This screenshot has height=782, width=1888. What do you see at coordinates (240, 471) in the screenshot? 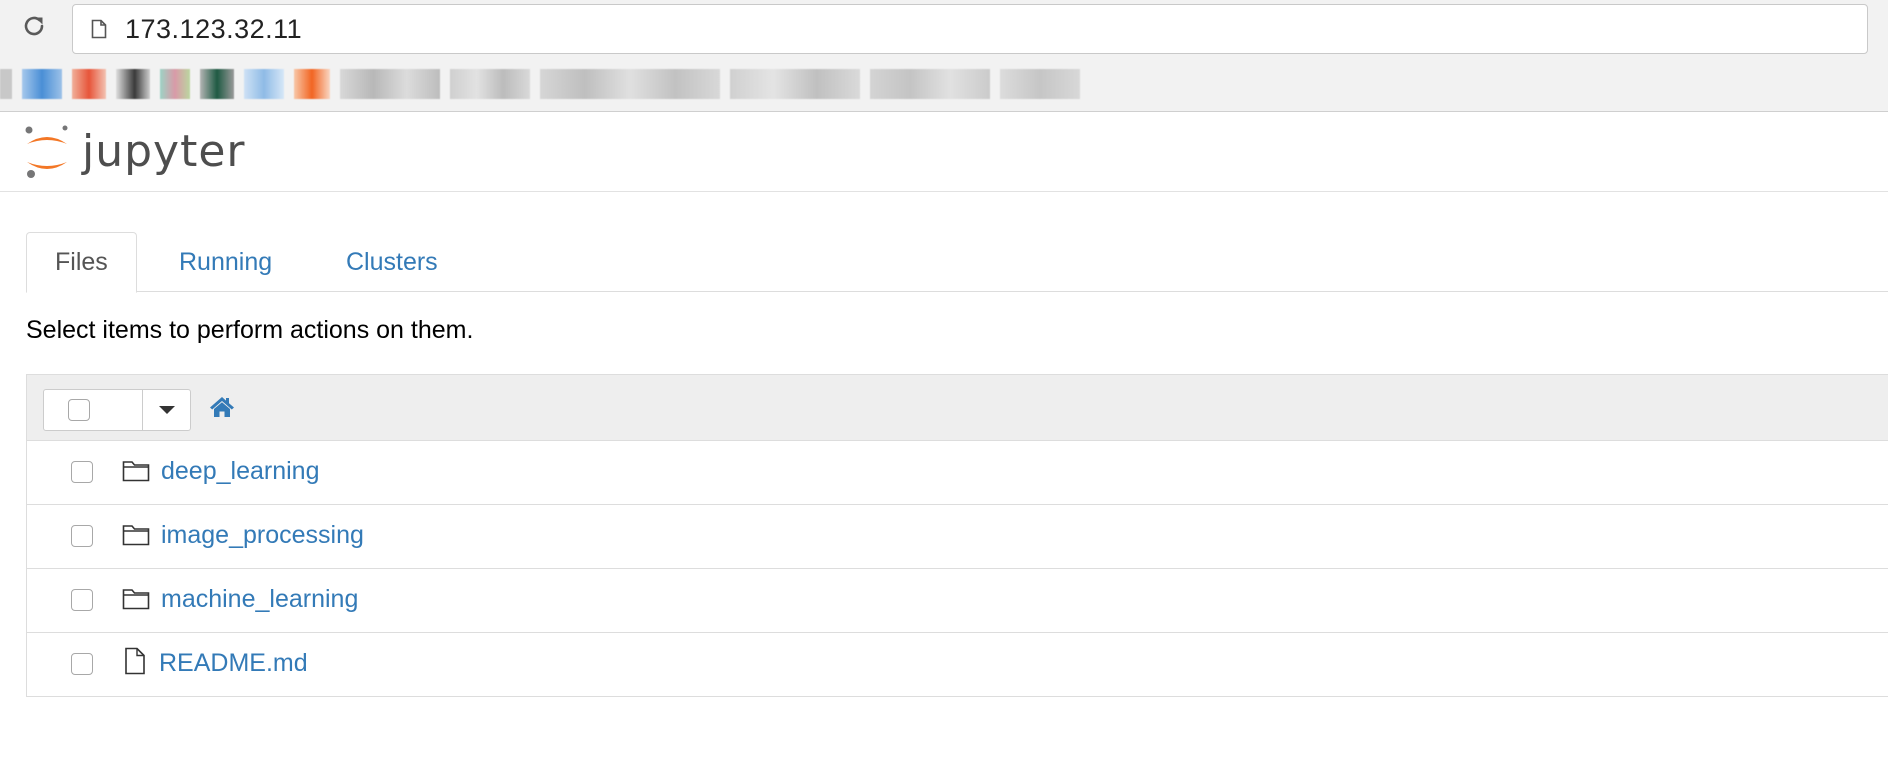
I see `item-name-link: deep_learning` at bounding box center [240, 471].